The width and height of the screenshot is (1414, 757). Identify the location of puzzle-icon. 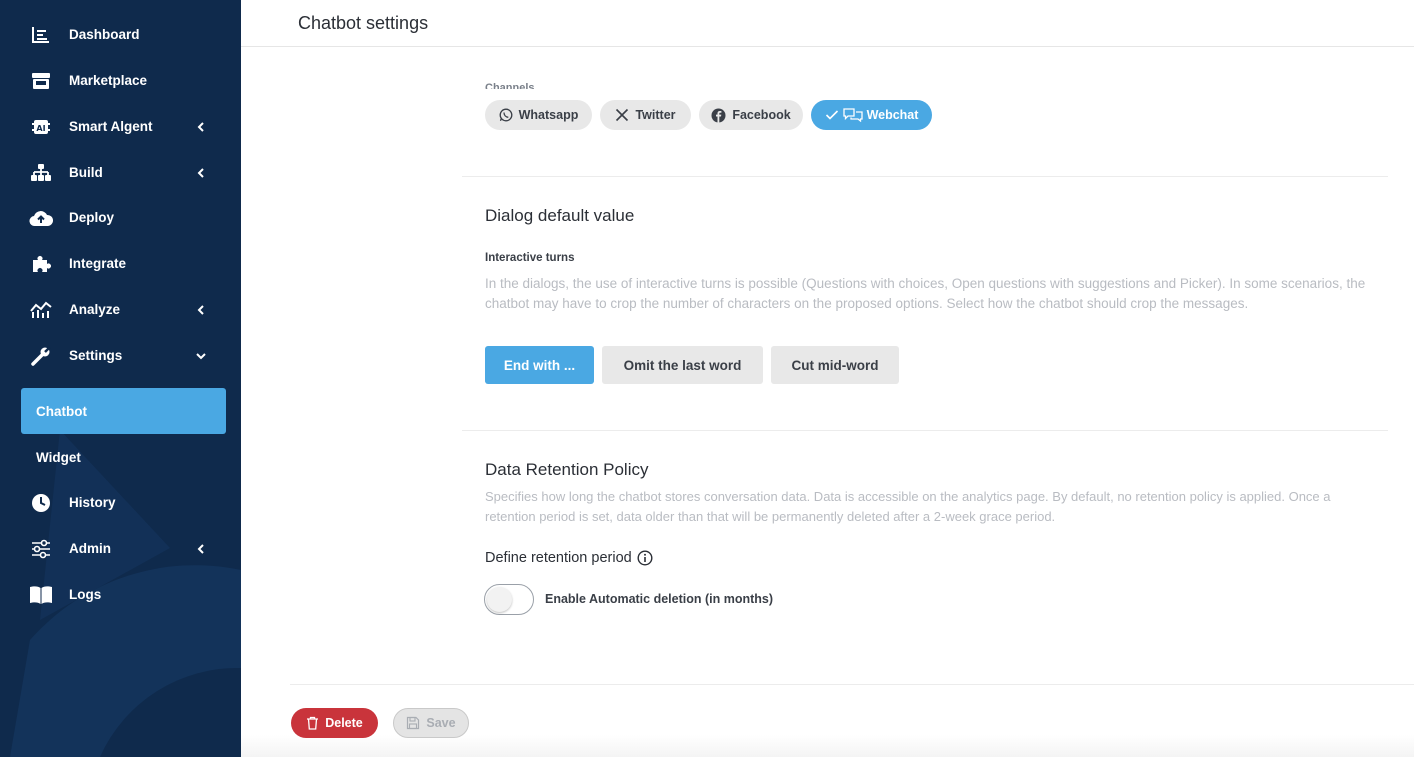
(41, 264).